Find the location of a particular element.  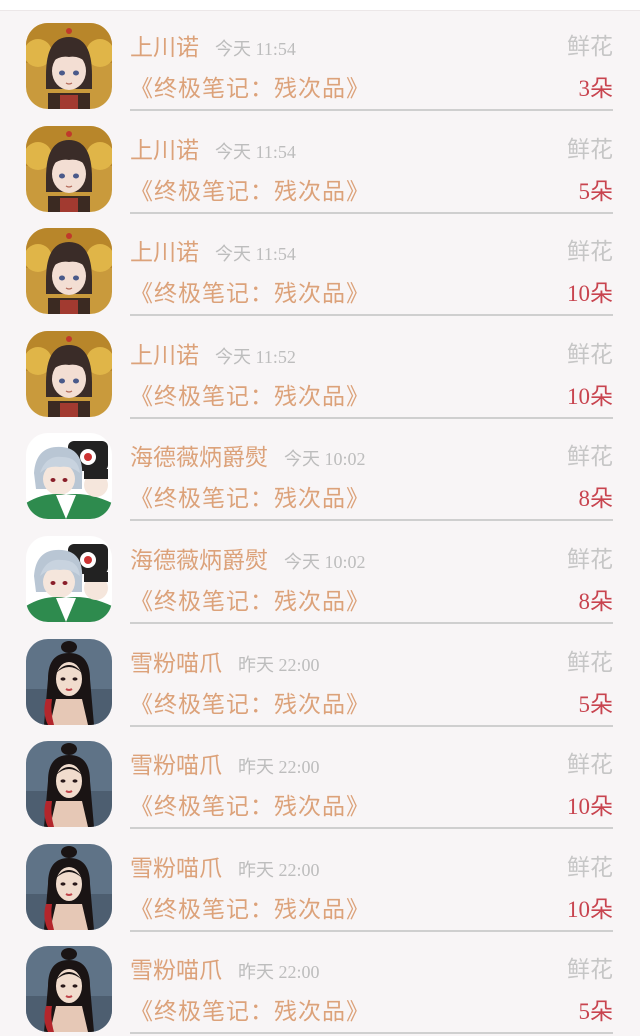

record-content: 上川诺 今天 11:52 鲜花 《终极笔记：残次品》 10朵 is located at coordinates (371, 369).